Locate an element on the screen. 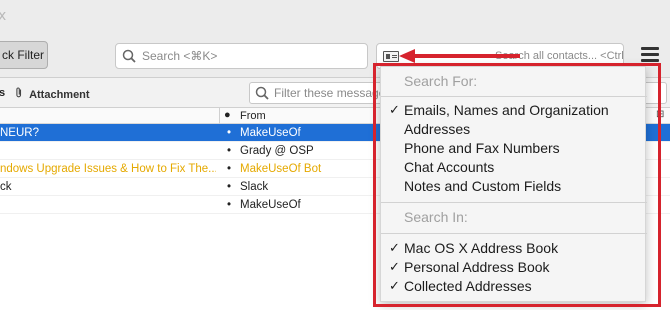 This screenshot has width=670, height=310. window-close-glyph: x is located at coordinates (3, 16).